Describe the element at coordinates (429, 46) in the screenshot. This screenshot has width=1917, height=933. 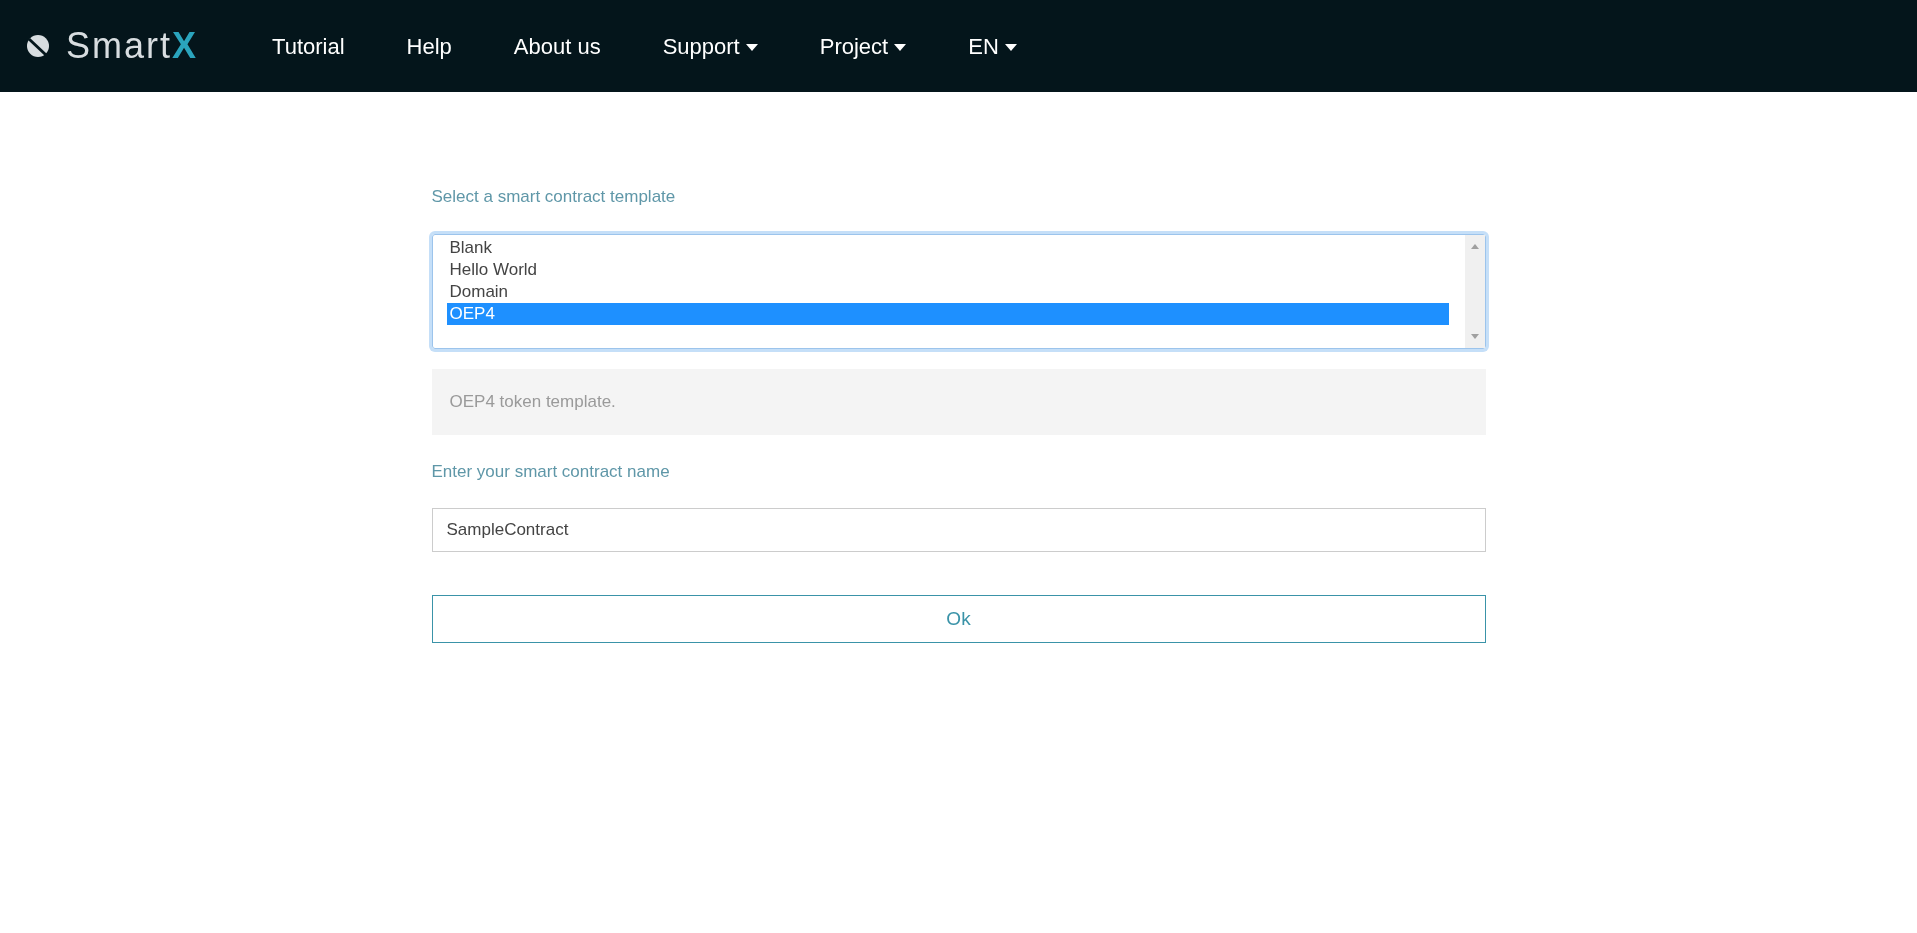
I see `nav-link: Help` at that location.